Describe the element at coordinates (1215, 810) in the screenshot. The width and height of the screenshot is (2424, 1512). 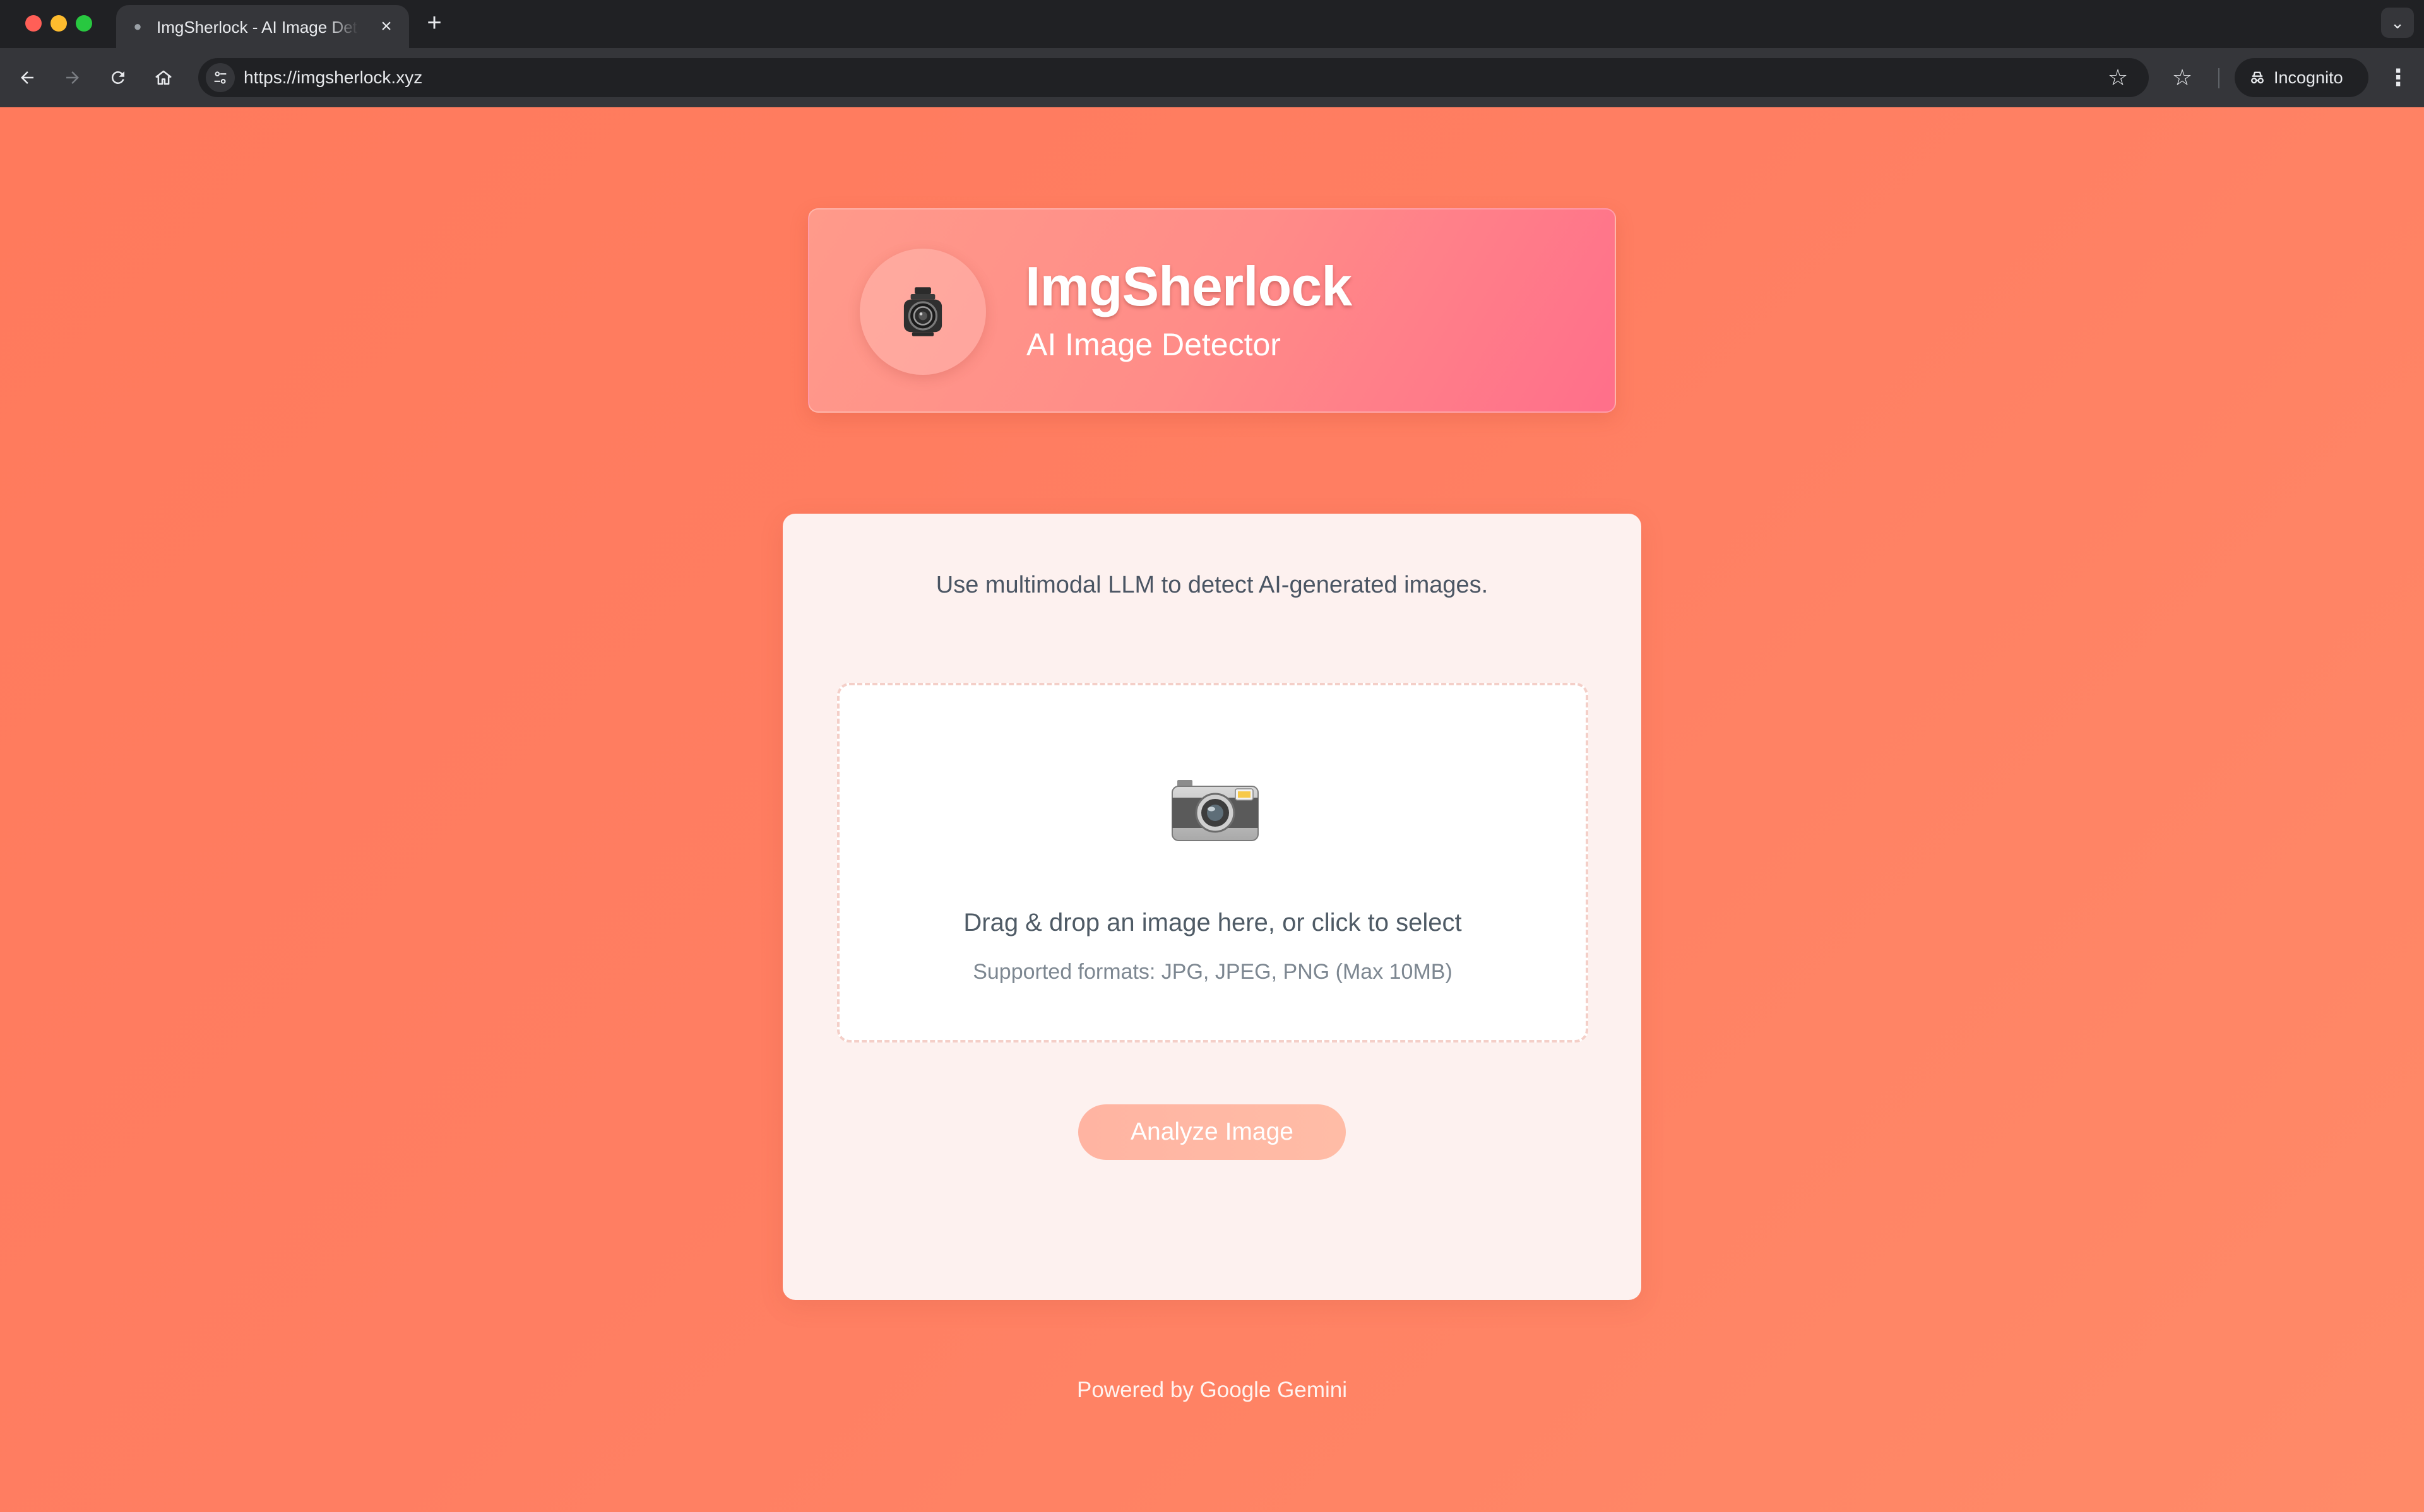
I see `camera-icon` at that location.